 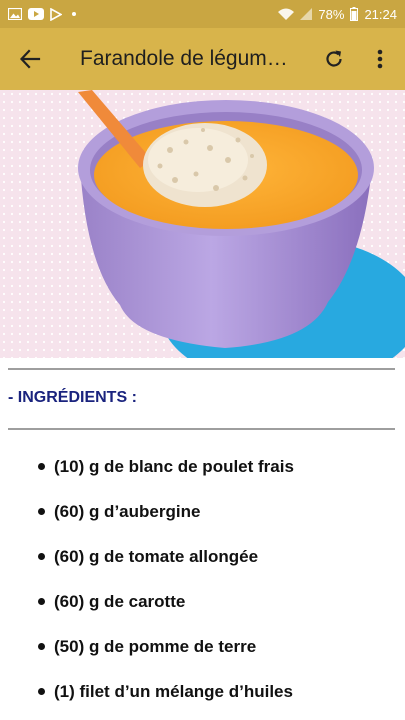 What do you see at coordinates (354, 14) in the screenshot?
I see `battery-icon` at bounding box center [354, 14].